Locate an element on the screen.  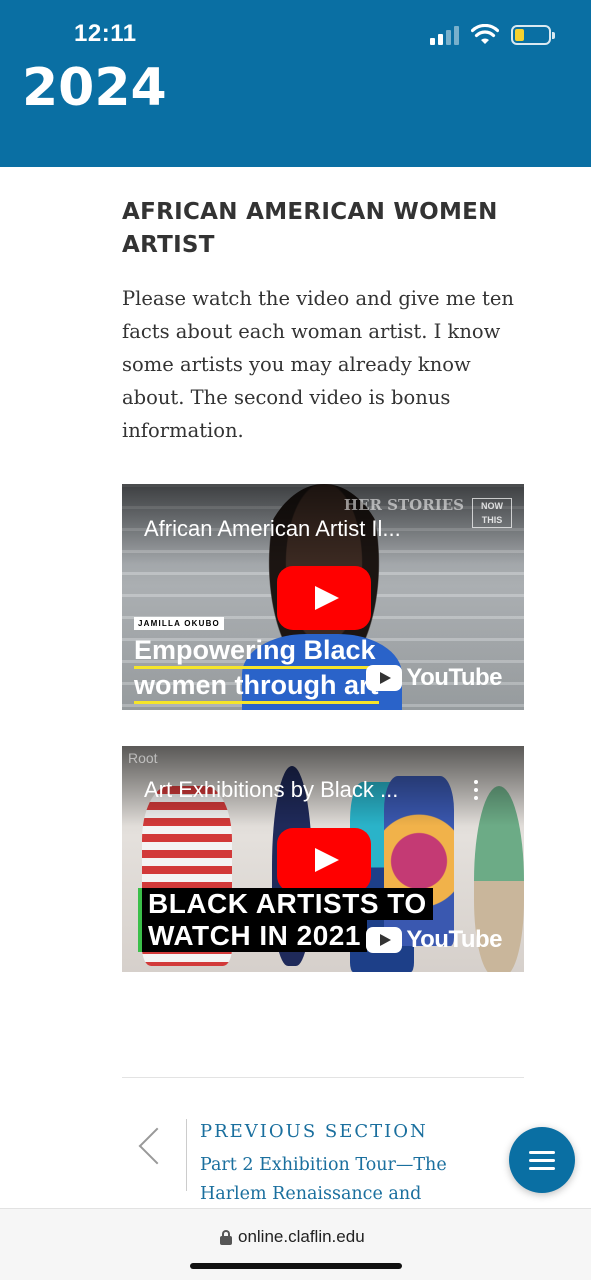
app-header: 12:11 2024 is located at coordinates (295, 83).